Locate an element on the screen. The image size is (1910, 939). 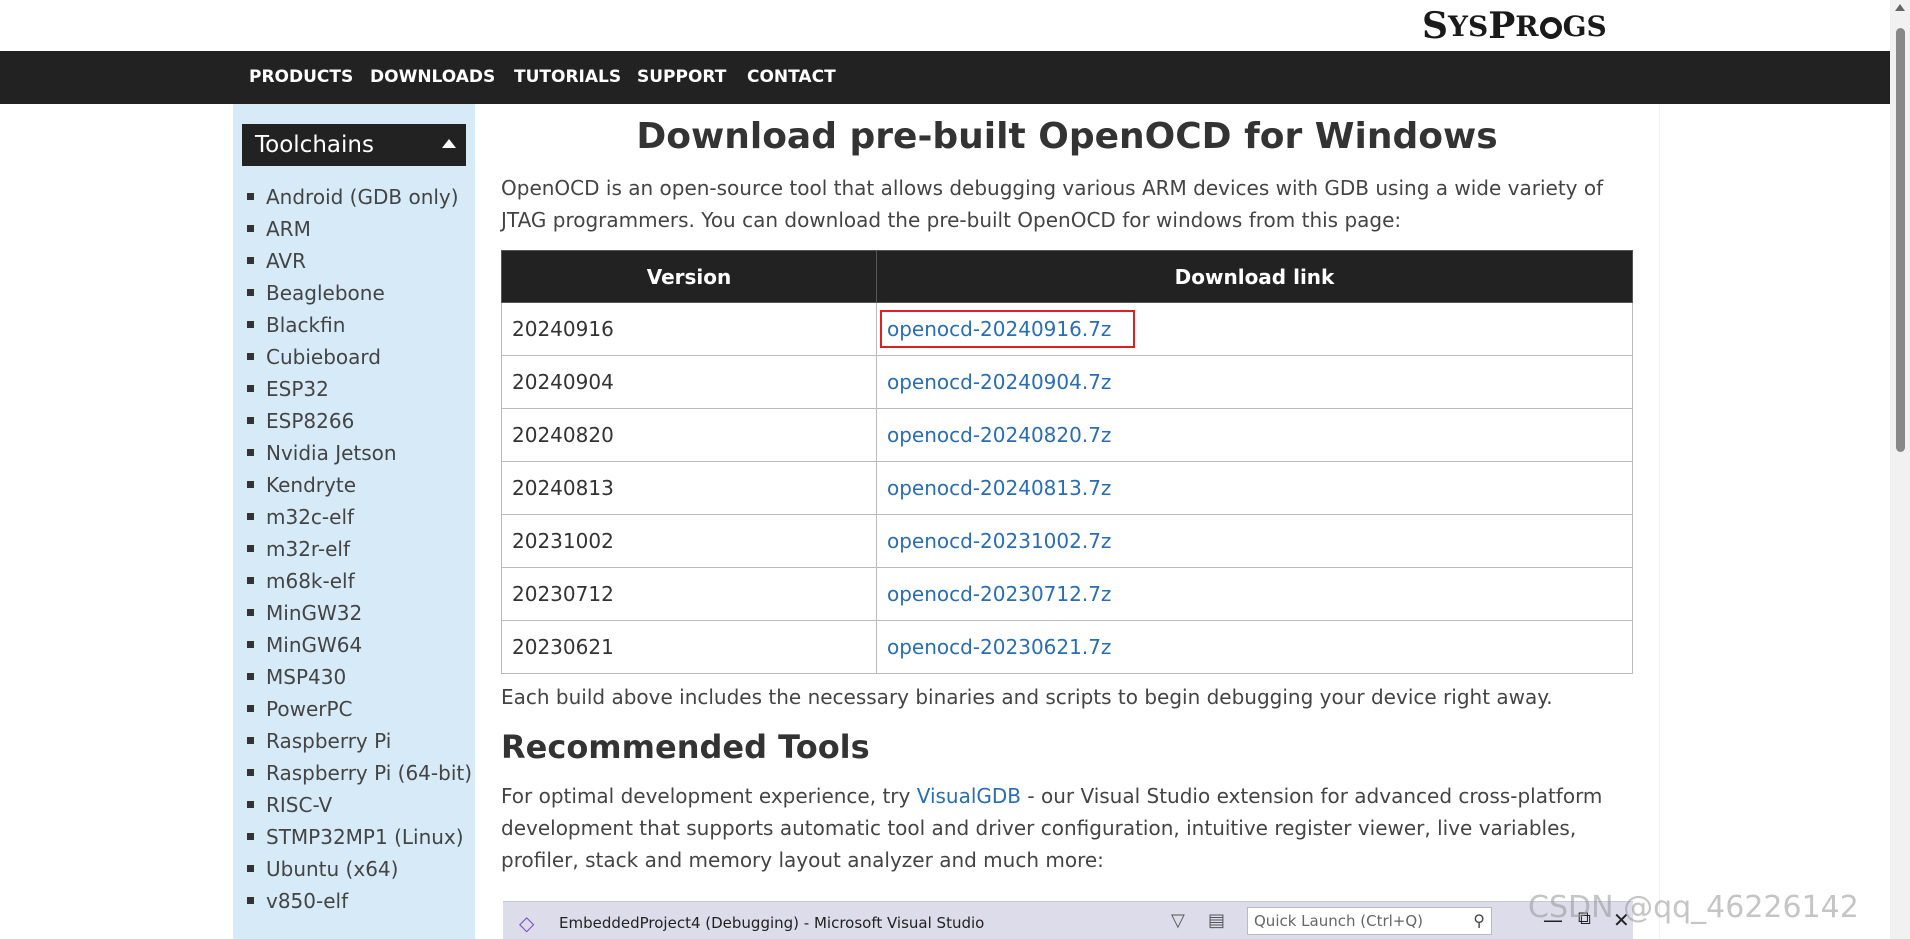
sidebar-item-label: Kendryte is located at coordinates (311, 485).